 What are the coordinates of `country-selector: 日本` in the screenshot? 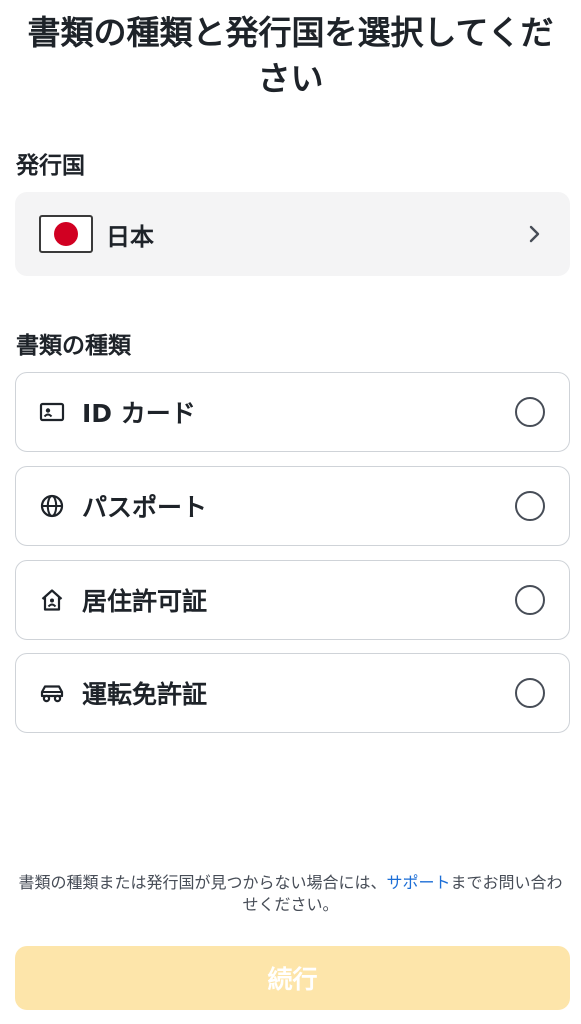 It's located at (292, 234).